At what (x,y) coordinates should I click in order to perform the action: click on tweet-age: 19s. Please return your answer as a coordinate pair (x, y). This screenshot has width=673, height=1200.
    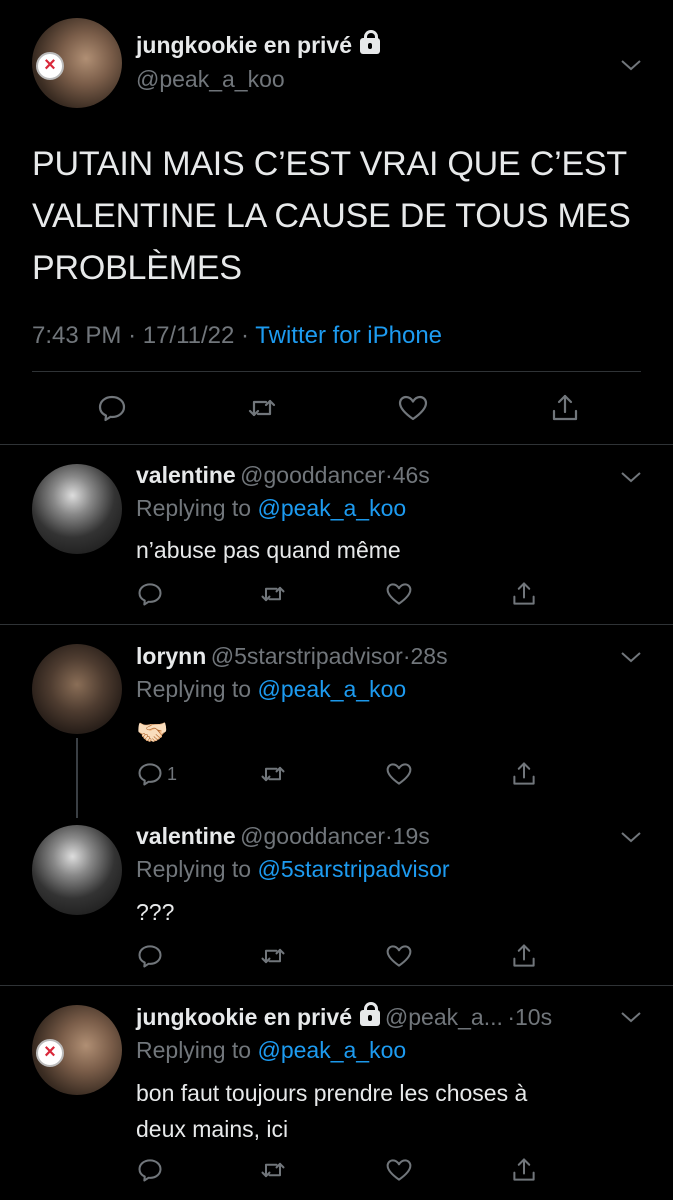
    Looking at the image, I should click on (411, 836).